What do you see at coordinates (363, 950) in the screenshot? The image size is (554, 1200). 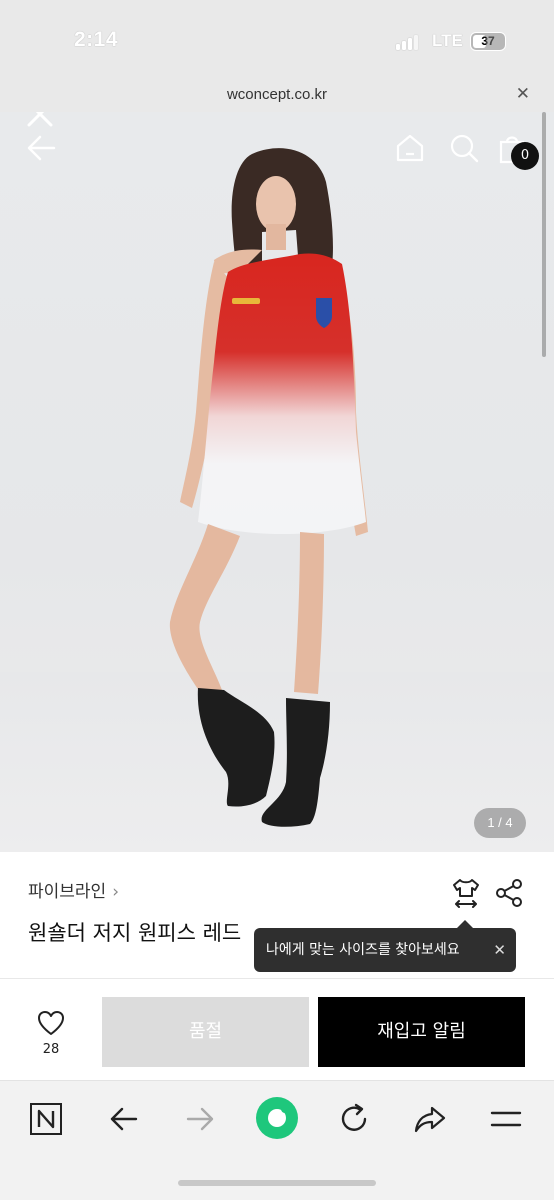 I see `size-tooltip-text: 나에게 맞는 사이즈를 찾아보세요` at bounding box center [363, 950].